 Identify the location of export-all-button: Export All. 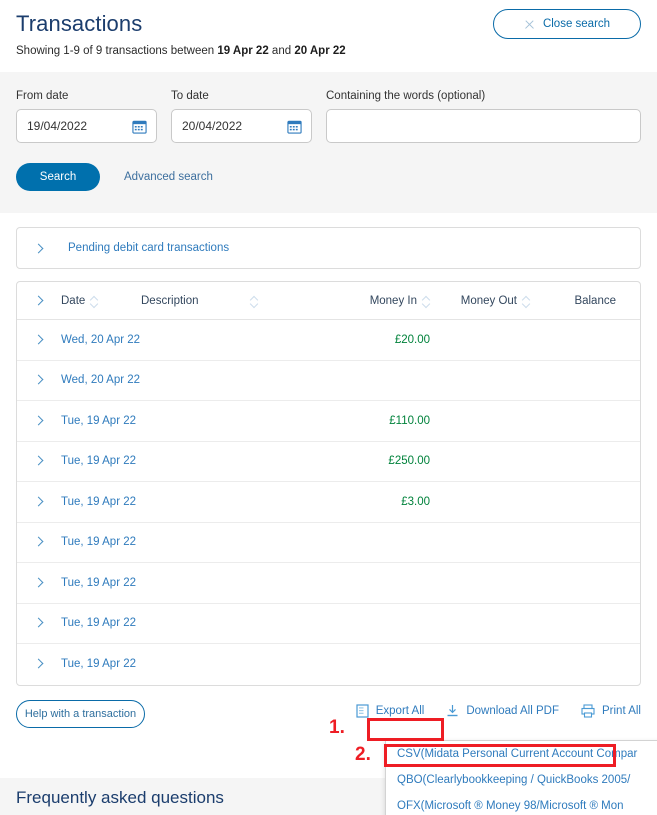
(390, 710).